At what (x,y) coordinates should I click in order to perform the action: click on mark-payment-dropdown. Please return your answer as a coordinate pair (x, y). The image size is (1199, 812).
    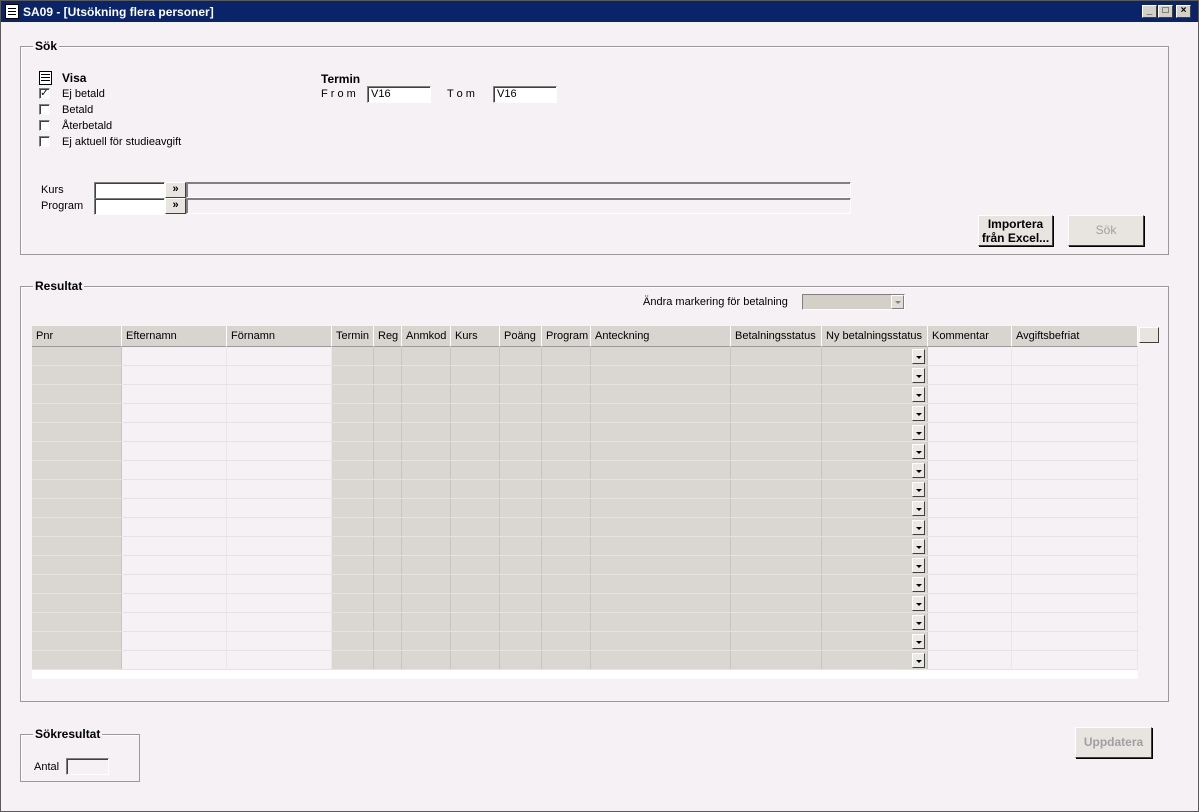
    Looking at the image, I should click on (853, 302).